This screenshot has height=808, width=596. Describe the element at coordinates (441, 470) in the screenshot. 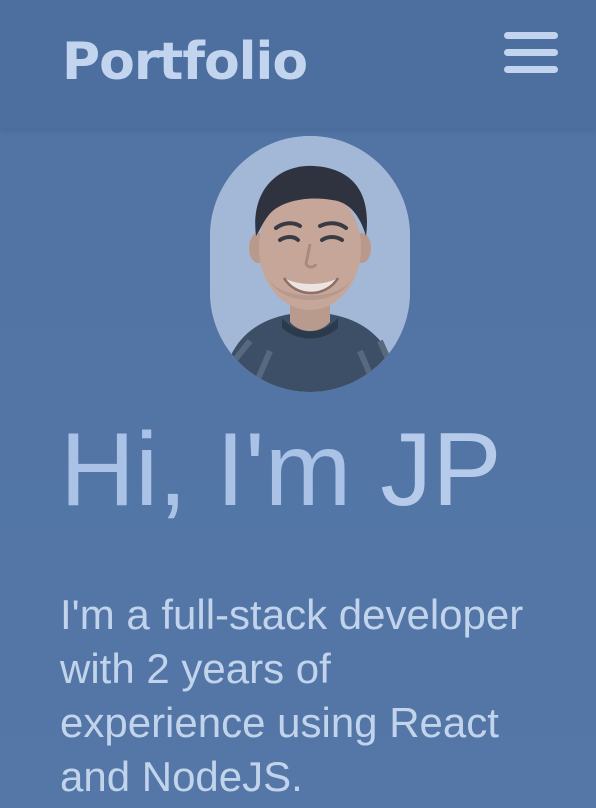

I see `hero-name: JP` at that location.